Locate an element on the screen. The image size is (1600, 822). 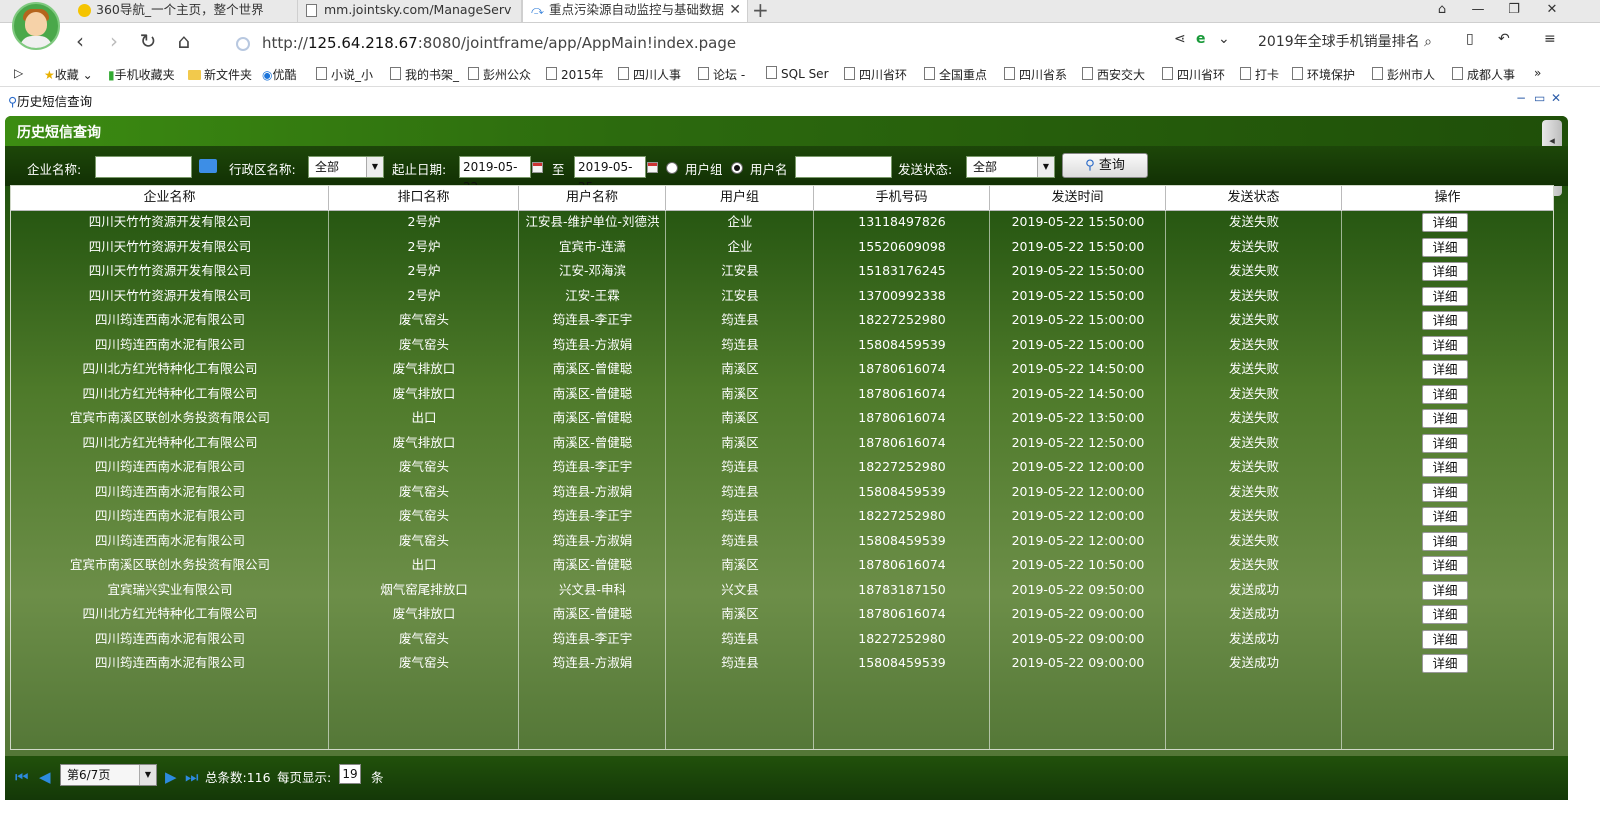
chevron-down-icon: ⌄ is located at coordinates (1224, 39).